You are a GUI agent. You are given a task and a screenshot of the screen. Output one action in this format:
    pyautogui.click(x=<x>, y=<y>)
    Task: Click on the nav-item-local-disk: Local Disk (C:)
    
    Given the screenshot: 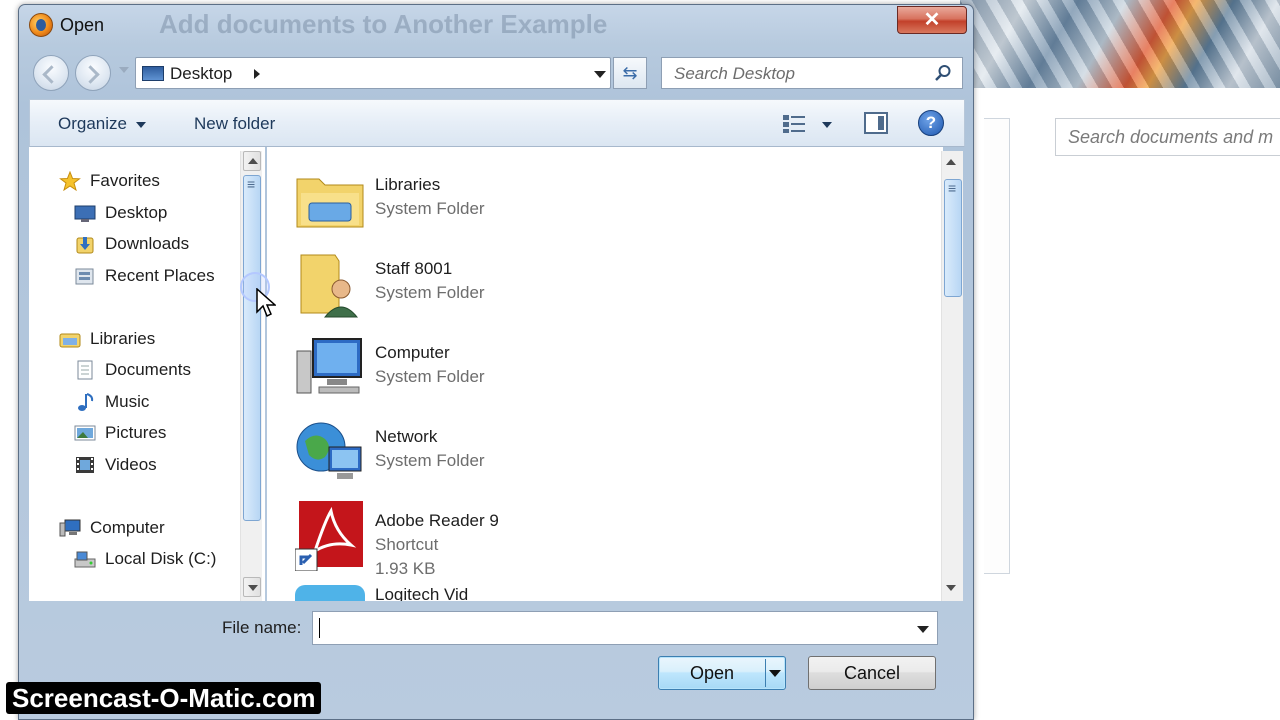 What is the action you would take?
    pyautogui.click(x=145, y=559)
    